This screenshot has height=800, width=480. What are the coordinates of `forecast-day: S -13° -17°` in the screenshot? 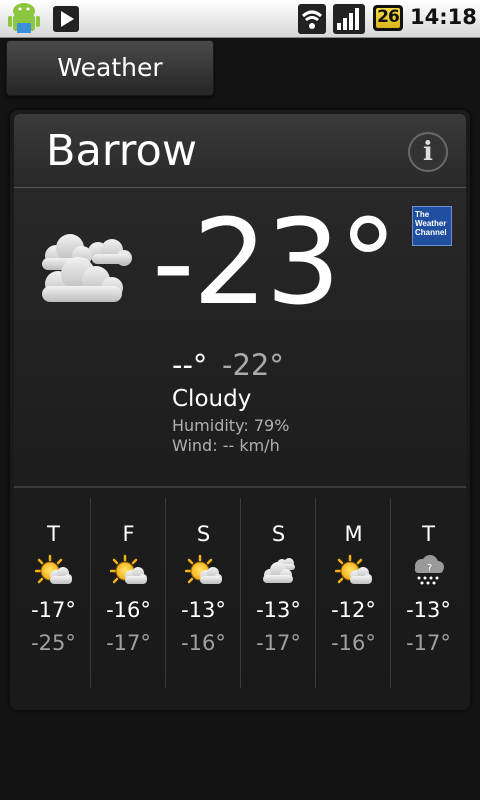 It's located at (278, 593).